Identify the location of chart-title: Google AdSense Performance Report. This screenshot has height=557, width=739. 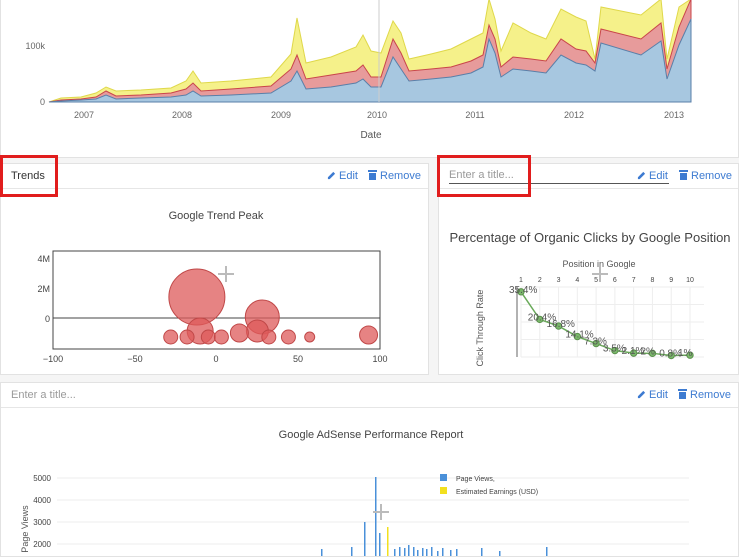
(371, 435).